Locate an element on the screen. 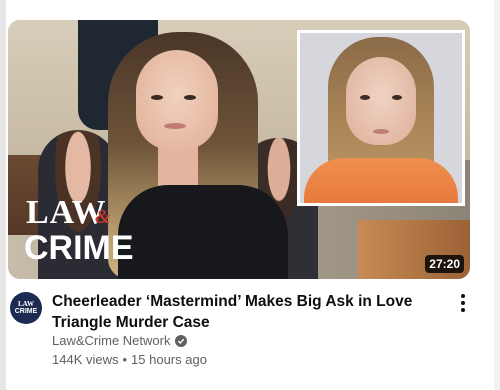 Image resolution: width=500 pixels, height=390 pixels. channel-avatar: LAW CRIME is located at coordinates (26, 308).